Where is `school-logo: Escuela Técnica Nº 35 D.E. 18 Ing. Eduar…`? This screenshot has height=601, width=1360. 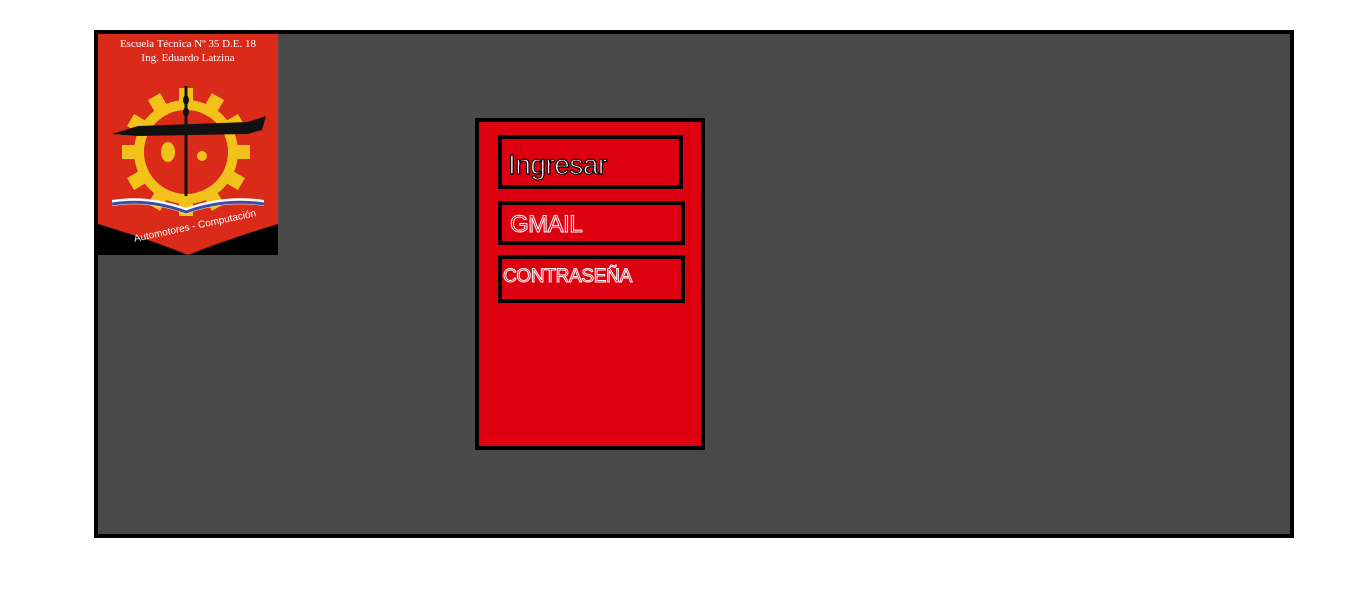
school-logo: Escuela Técnica Nº 35 D.E. 18 Ing. Eduar… is located at coordinates (188, 144).